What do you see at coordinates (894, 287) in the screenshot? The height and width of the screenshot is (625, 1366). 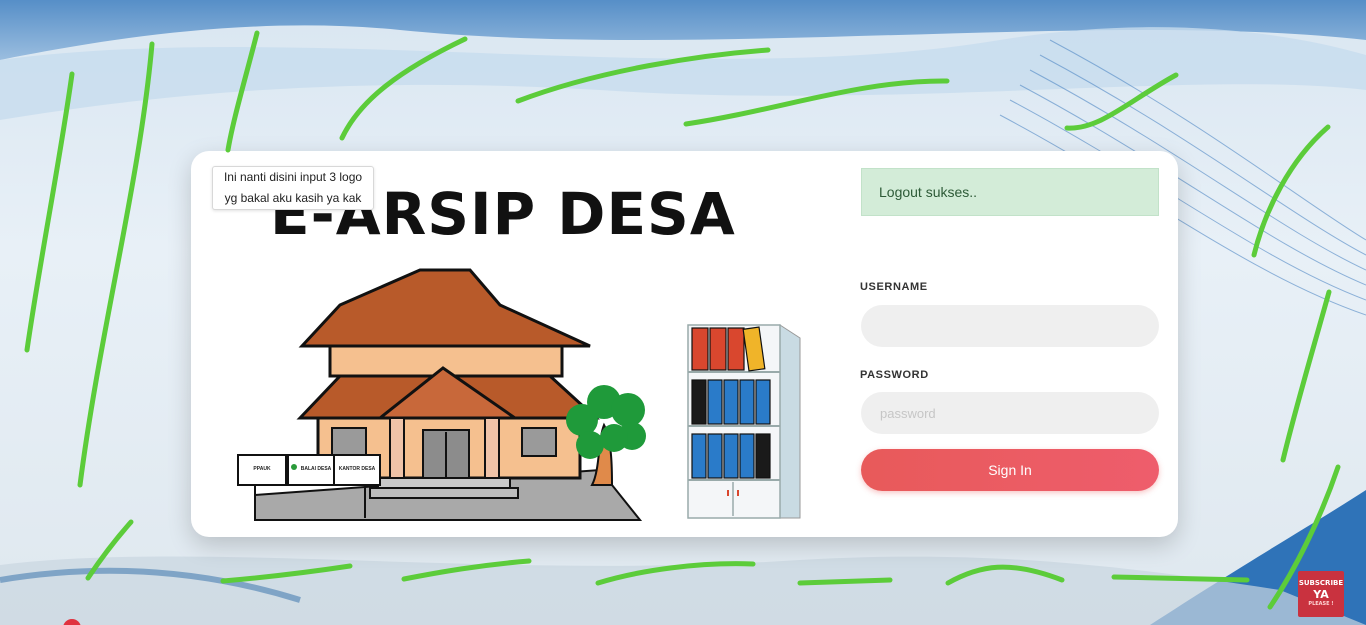 I see `username-label: USERNAME` at bounding box center [894, 287].